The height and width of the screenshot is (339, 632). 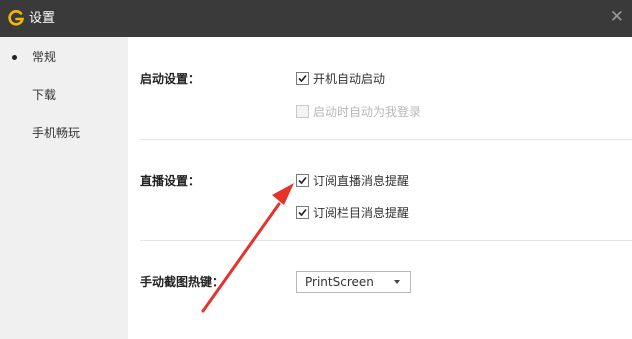 I want to click on screenshot-hotkey-dropdown: PrintScreen, so click(x=353, y=282).